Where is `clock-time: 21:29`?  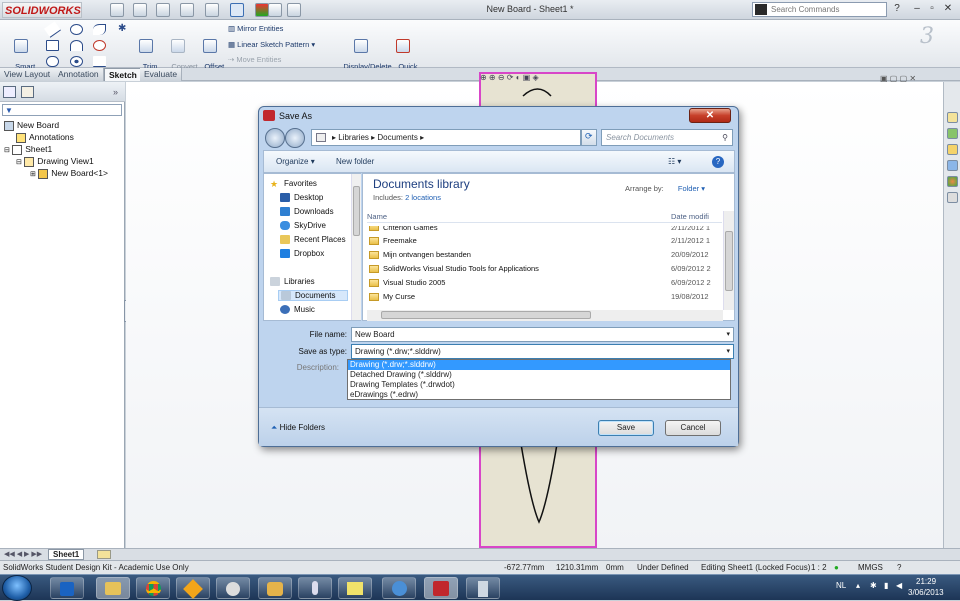 clock-time: 21:29 is located at coordinates (926, 581).